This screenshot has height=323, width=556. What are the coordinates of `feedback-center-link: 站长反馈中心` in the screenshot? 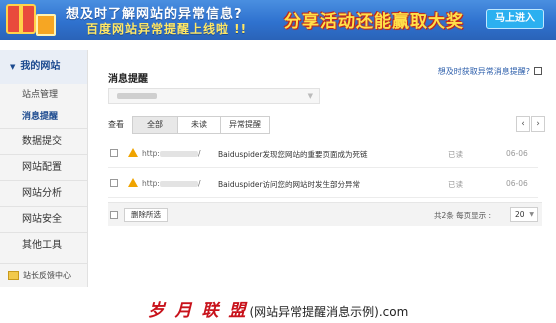 It's located at (44, 275).